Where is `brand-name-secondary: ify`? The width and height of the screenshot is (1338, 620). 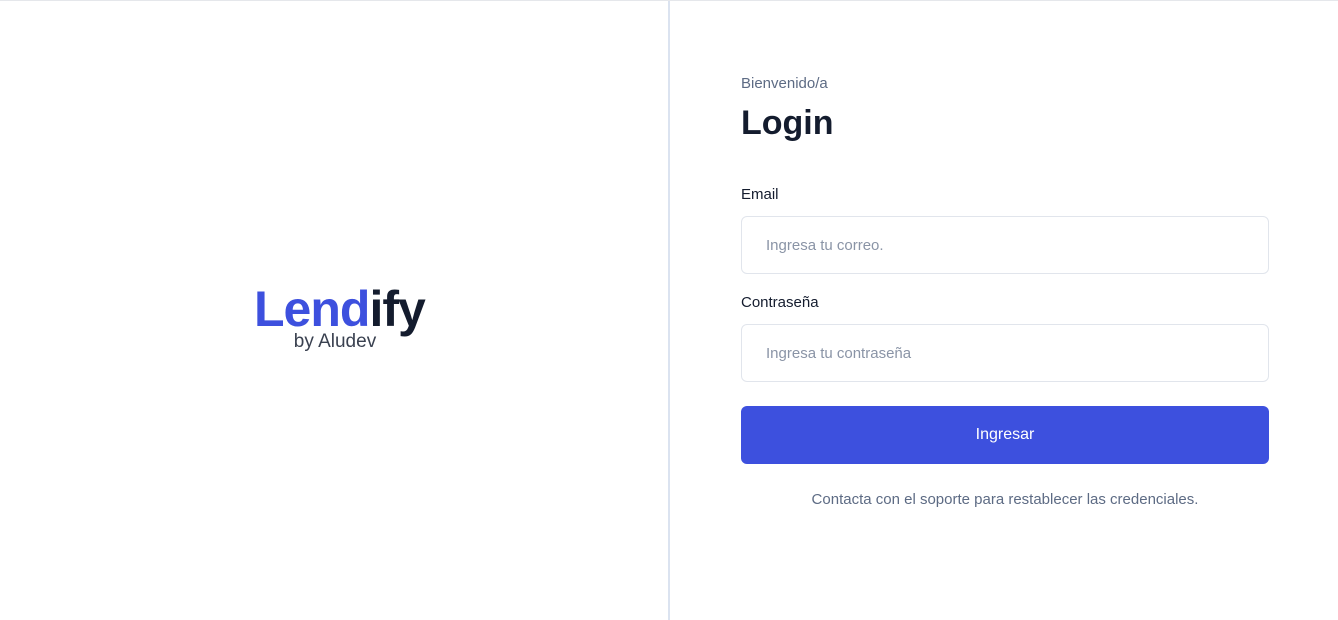 brand-name-secondary: ify is located at coordinates (397, 309).